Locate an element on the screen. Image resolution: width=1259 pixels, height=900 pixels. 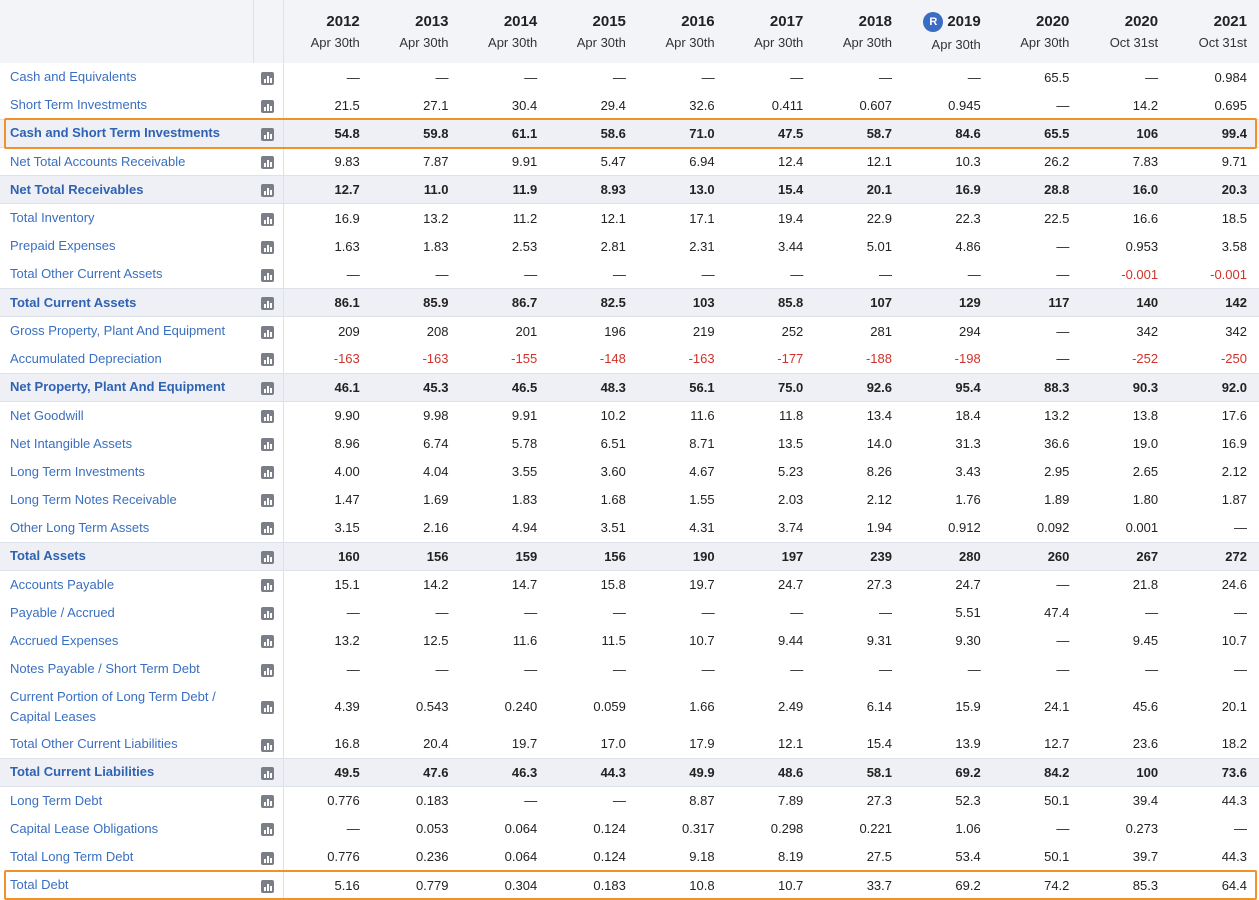
row-label: Prepaid Expenses is located at coordinates (126, 246).